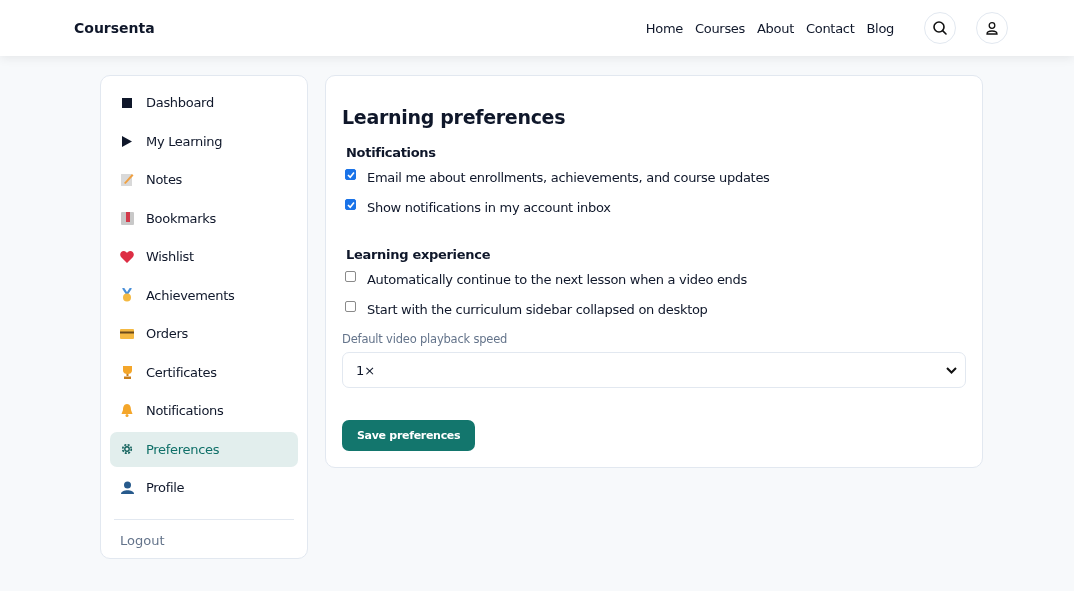  I want to click on sidebar-item: Orders, so click(204, 333).